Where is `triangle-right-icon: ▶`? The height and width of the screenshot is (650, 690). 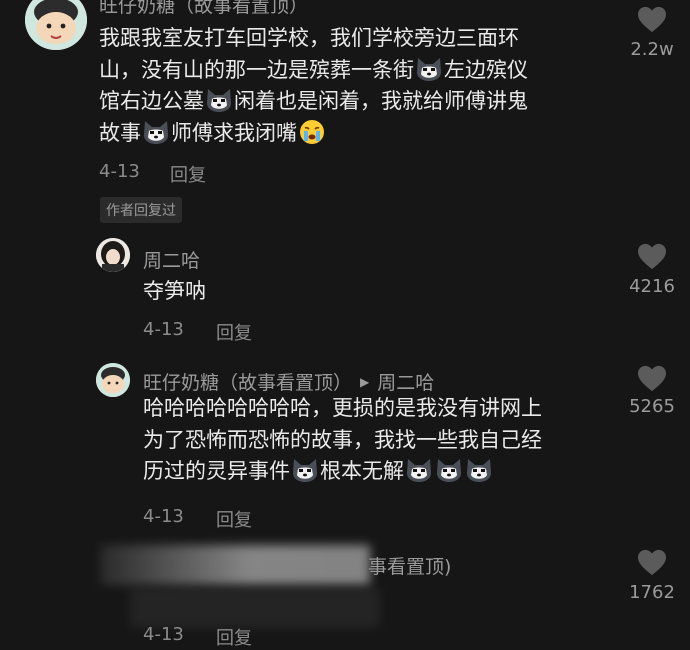
triangle-right-icon: ▶ is located at coordinates (365, 381).